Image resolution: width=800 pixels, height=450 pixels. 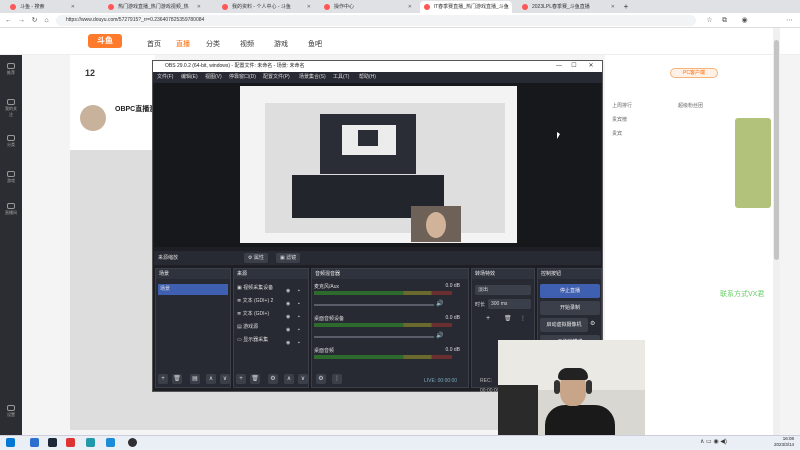 I want to click on sidebar-label: 游戏, so click(x=11, y=180).